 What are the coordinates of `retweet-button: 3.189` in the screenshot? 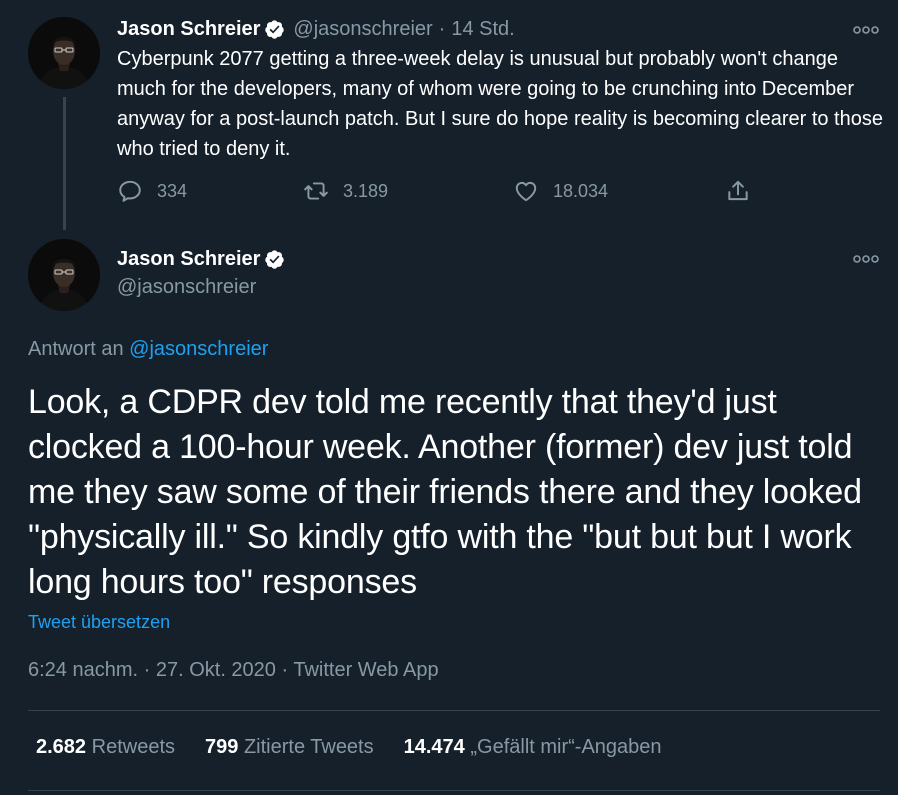 It's located at (345, 191).